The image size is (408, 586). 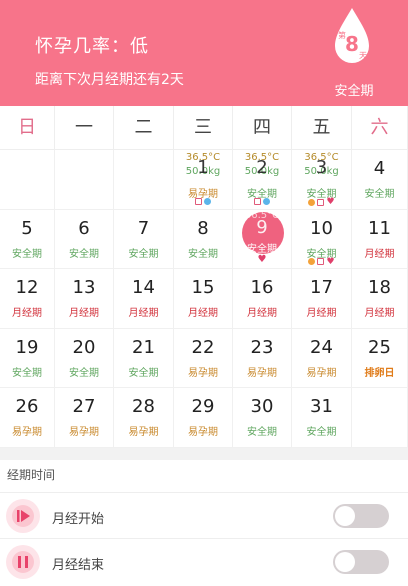 I want to click on day-number: 2, so click(x=262, y=167).